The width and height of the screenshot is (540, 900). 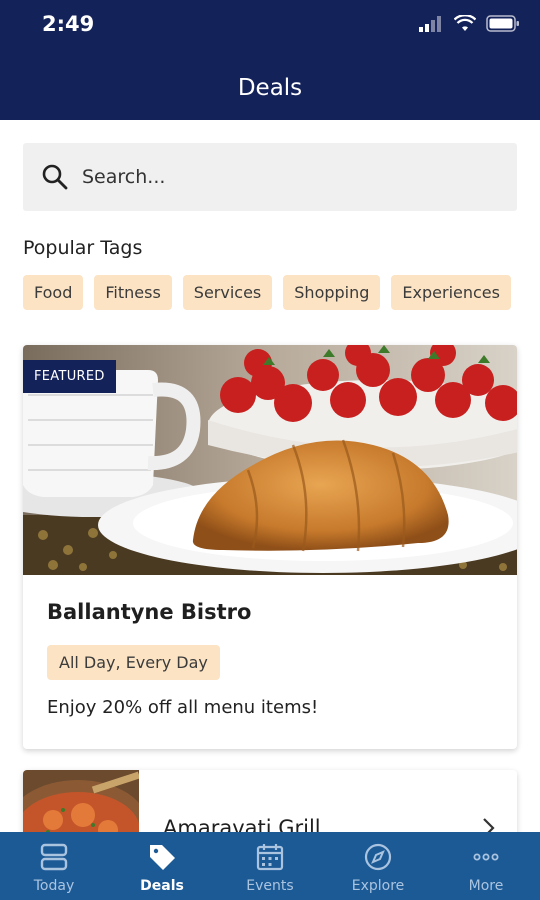 I want to click on tab-explore: Explore, so click(x=378, y=866).